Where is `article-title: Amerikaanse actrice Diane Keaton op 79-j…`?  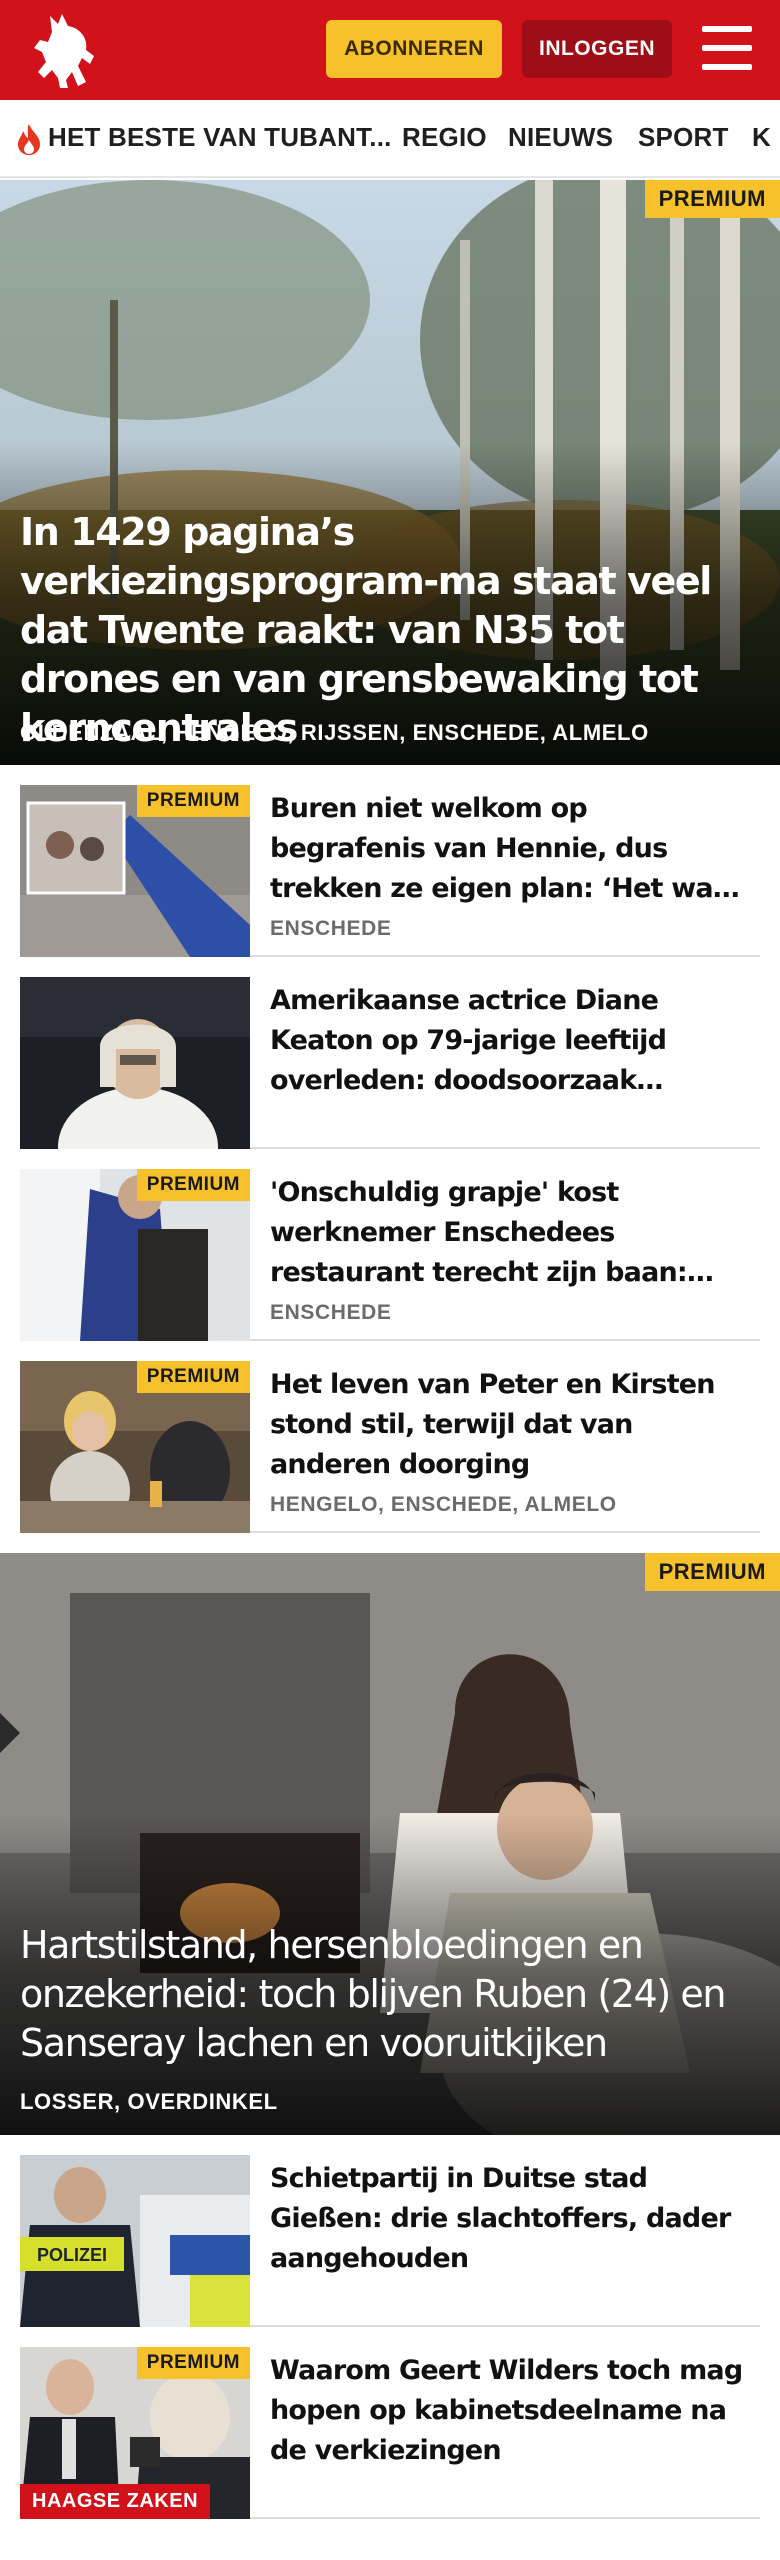 article-title: Amerikaanse actrice Diane Keaton op 79-j… is located at coordinates (510, 1041).